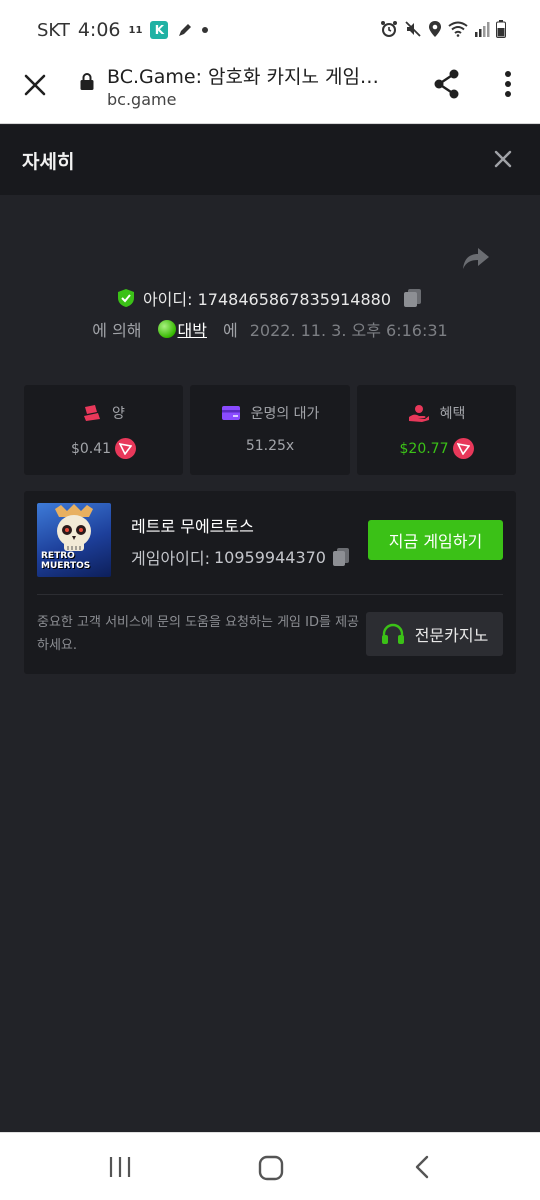 This screenshot has height=1200, width=540. I want to click on game-name: 레트로 무에르토스, so click(192, 525).